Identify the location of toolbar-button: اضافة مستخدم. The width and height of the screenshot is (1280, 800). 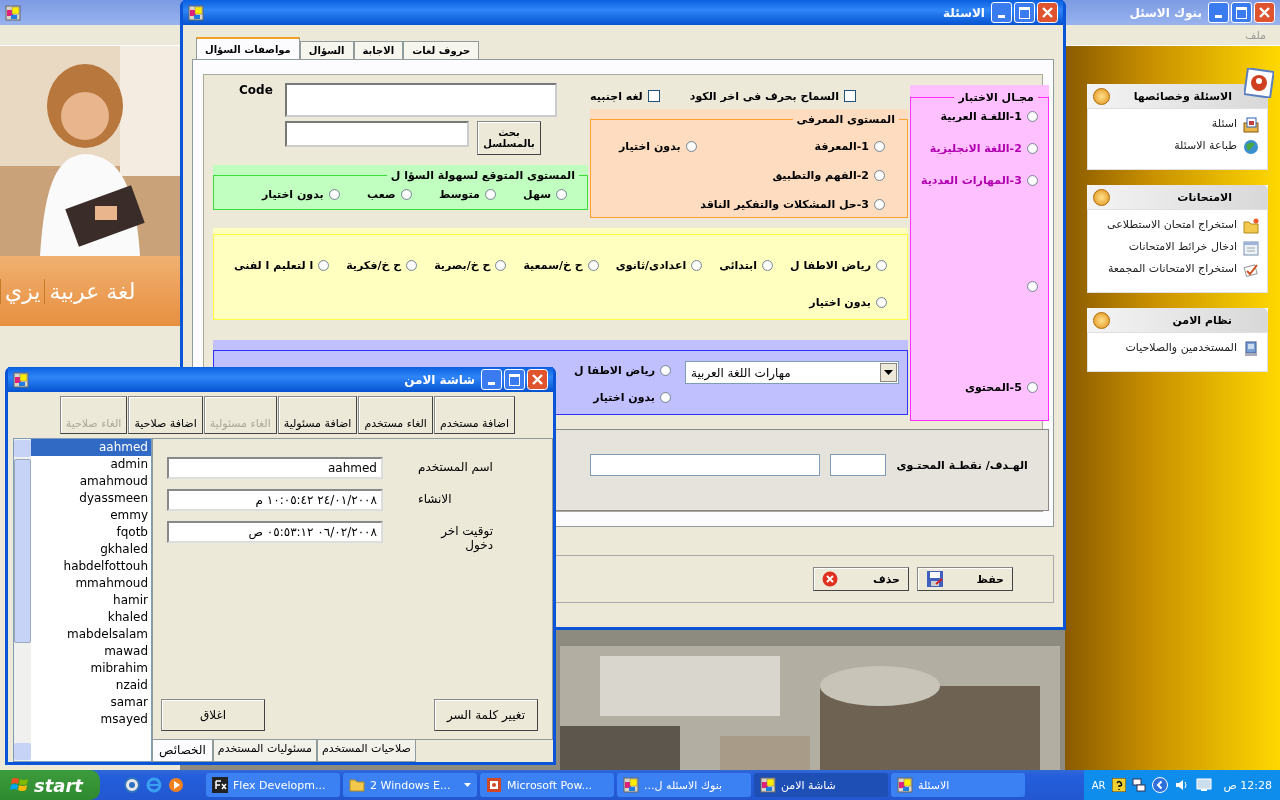
(474, 415).